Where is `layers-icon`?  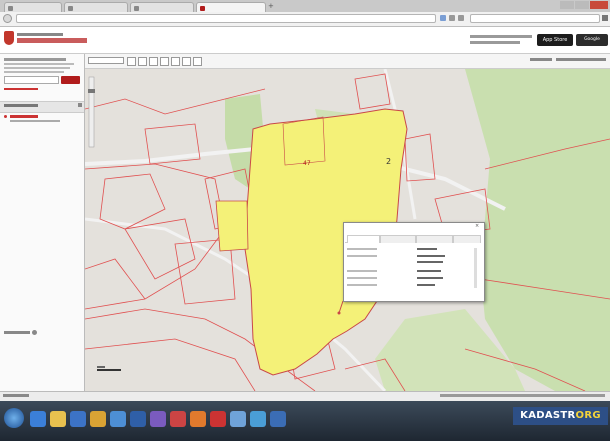
layers-icon is located at coordinates (186, 61).